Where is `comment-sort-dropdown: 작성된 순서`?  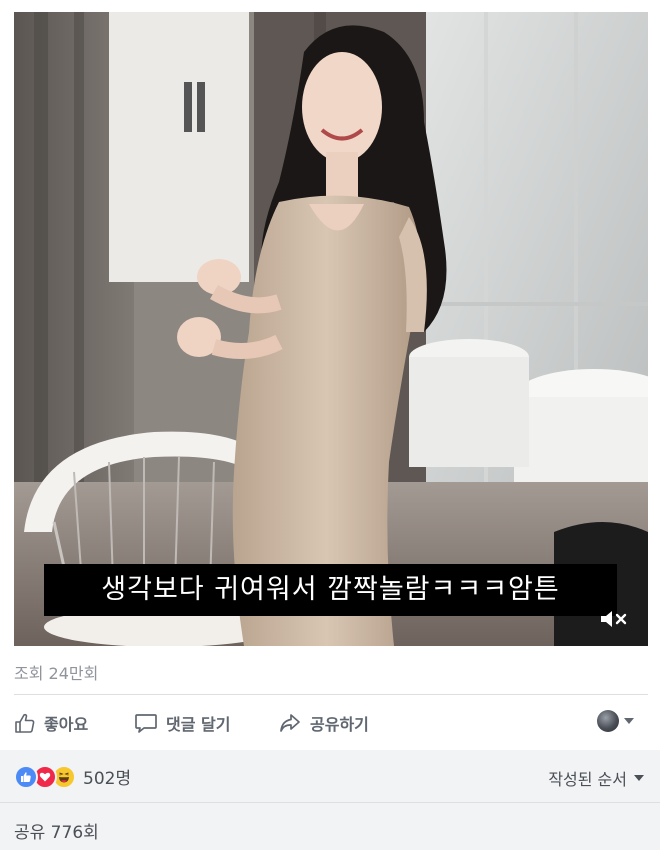
comment-sort-dropdown: 작성된 순서 is located at coordinates (596, 778).